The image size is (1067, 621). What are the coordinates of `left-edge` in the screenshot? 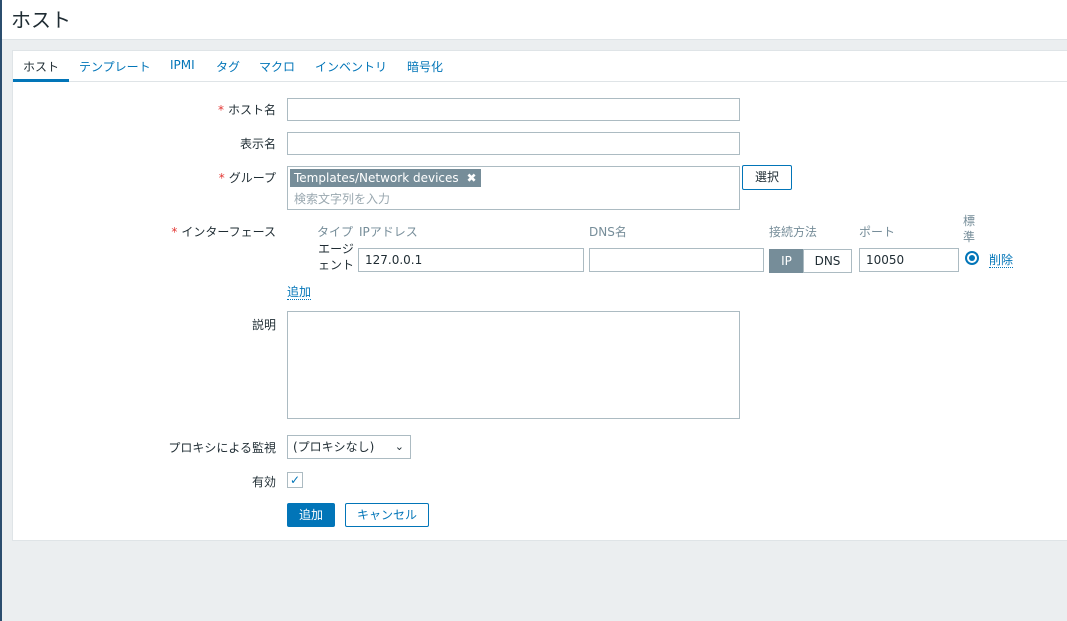 It's located at (1, 310).